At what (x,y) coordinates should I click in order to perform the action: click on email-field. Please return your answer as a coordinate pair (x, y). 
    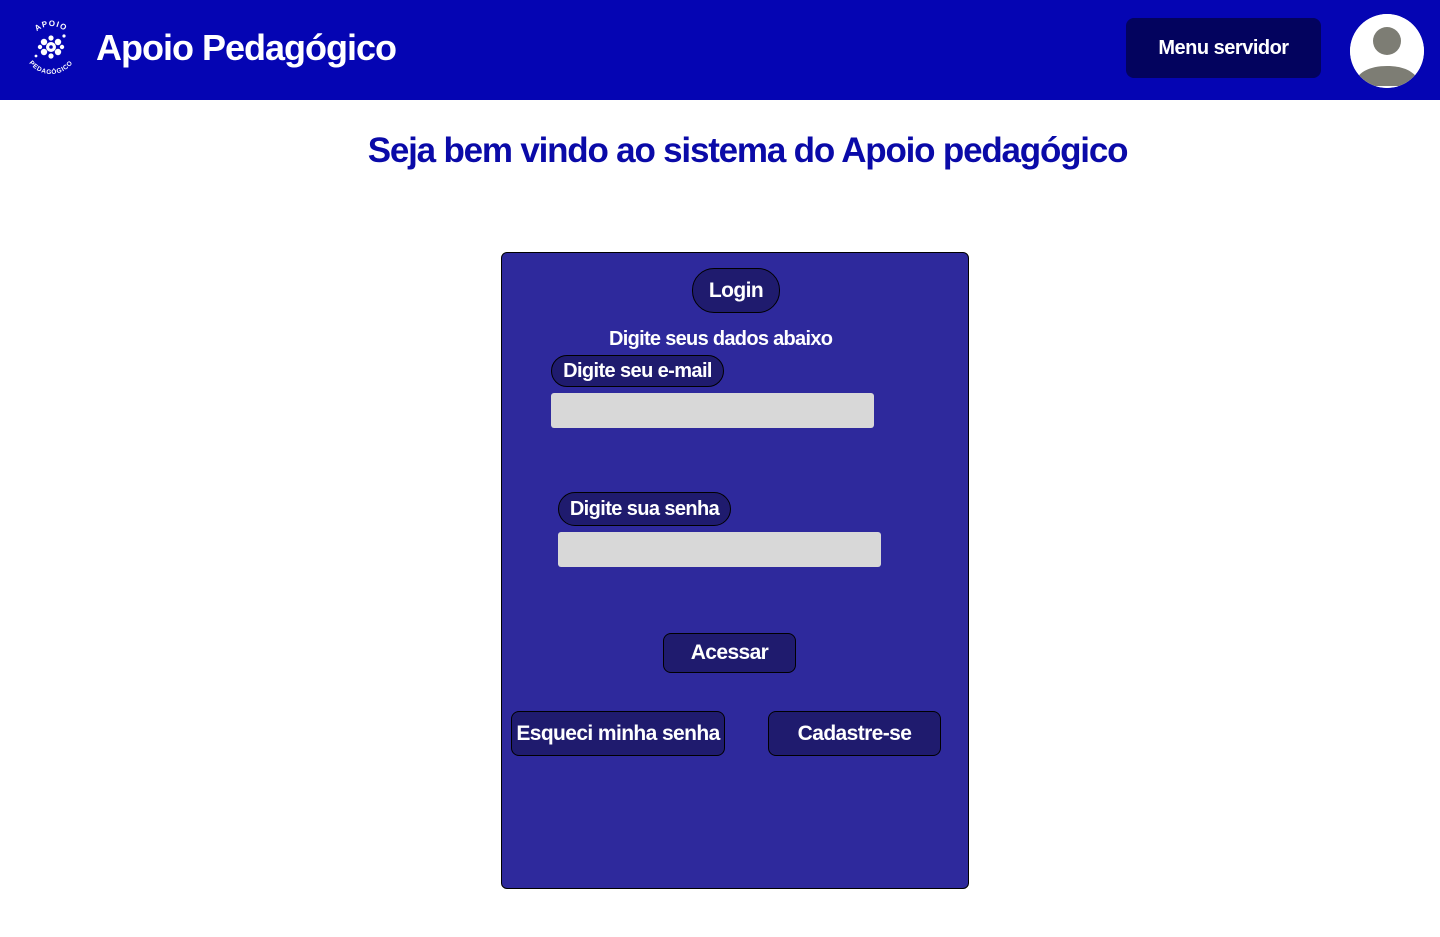
    Looking at the image, I should click on (712, 410).